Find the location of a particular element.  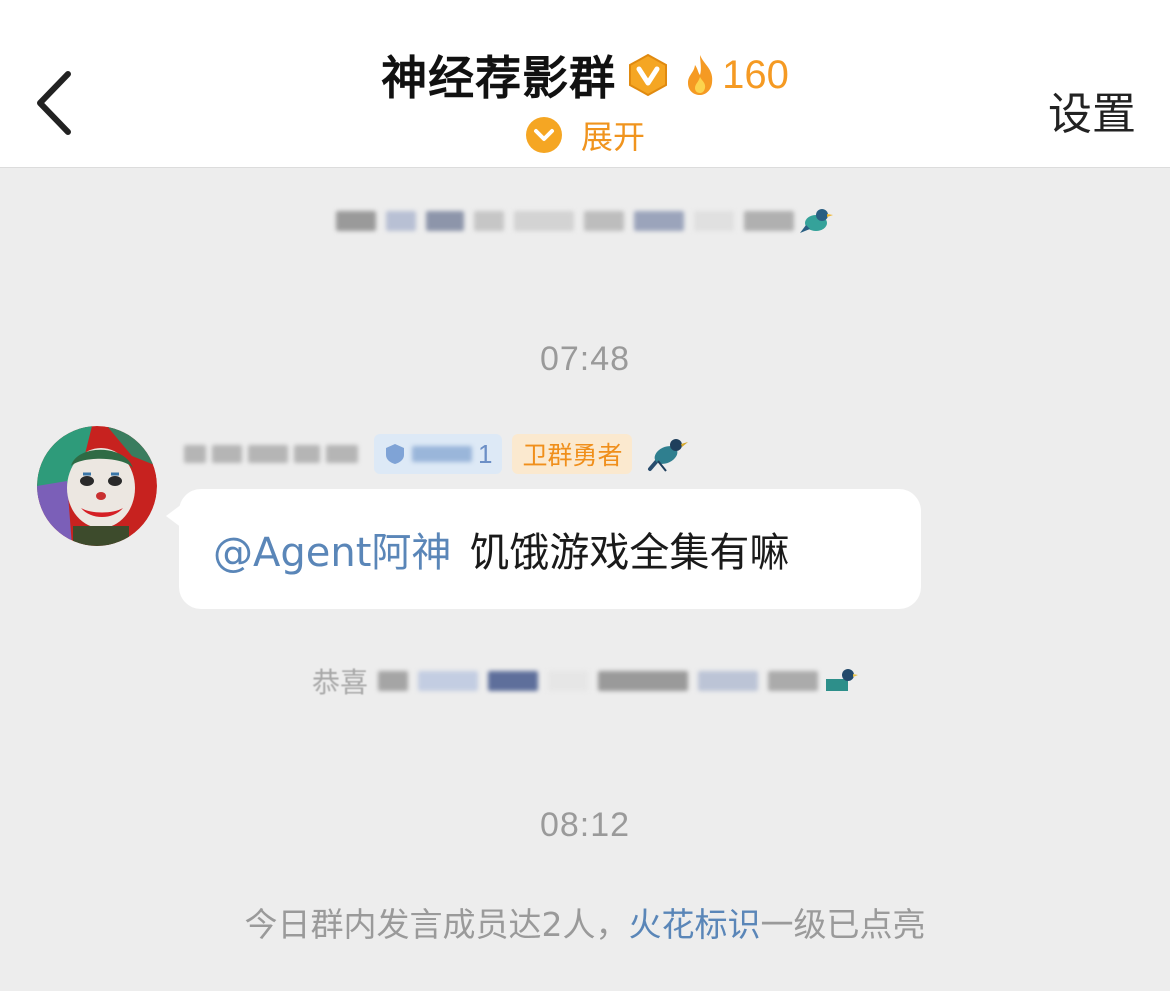

level-number: 1 is located at coordinates (485, 453).